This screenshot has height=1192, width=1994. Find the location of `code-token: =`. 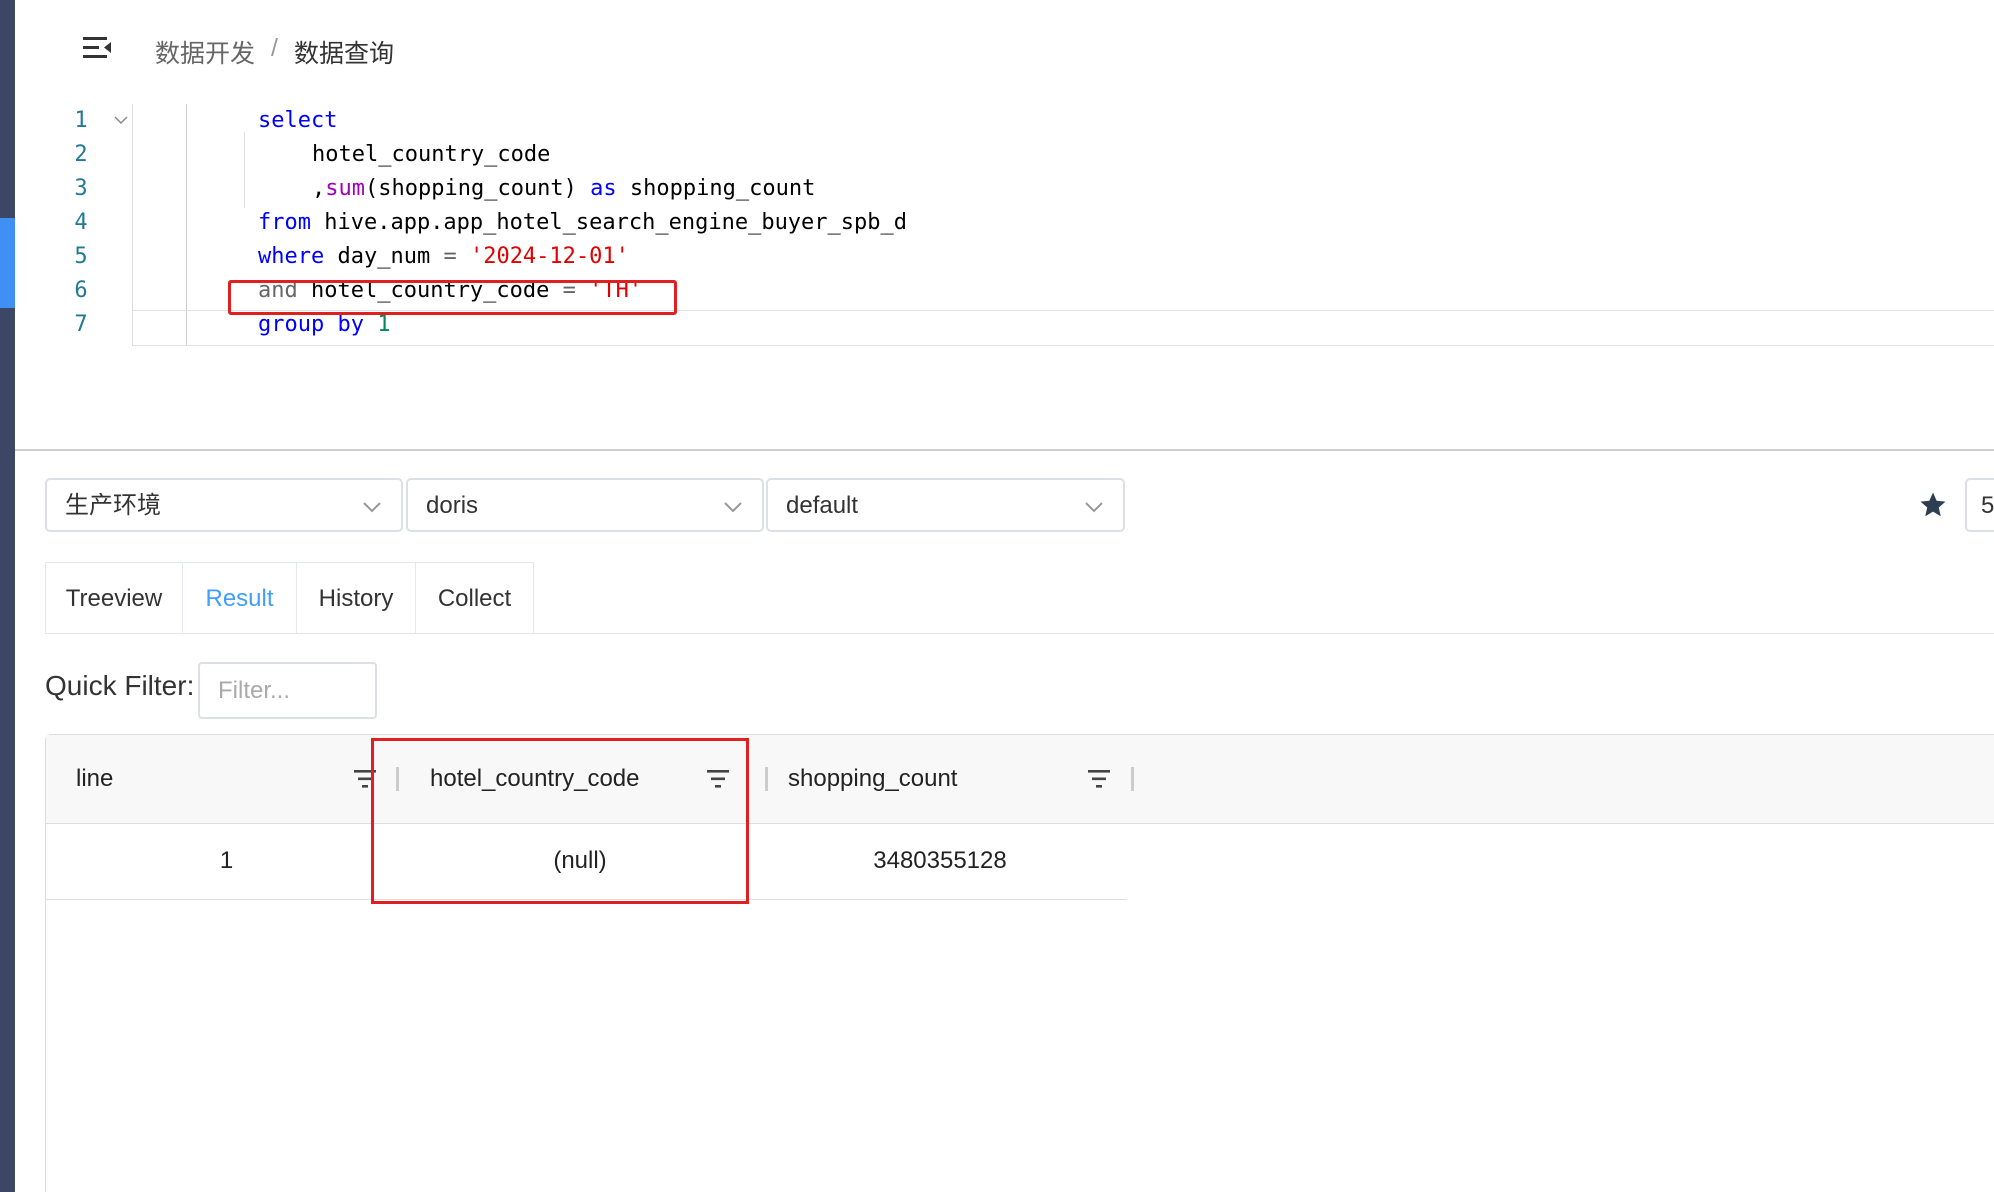

code-token: = is located at coordinates (450, 256).